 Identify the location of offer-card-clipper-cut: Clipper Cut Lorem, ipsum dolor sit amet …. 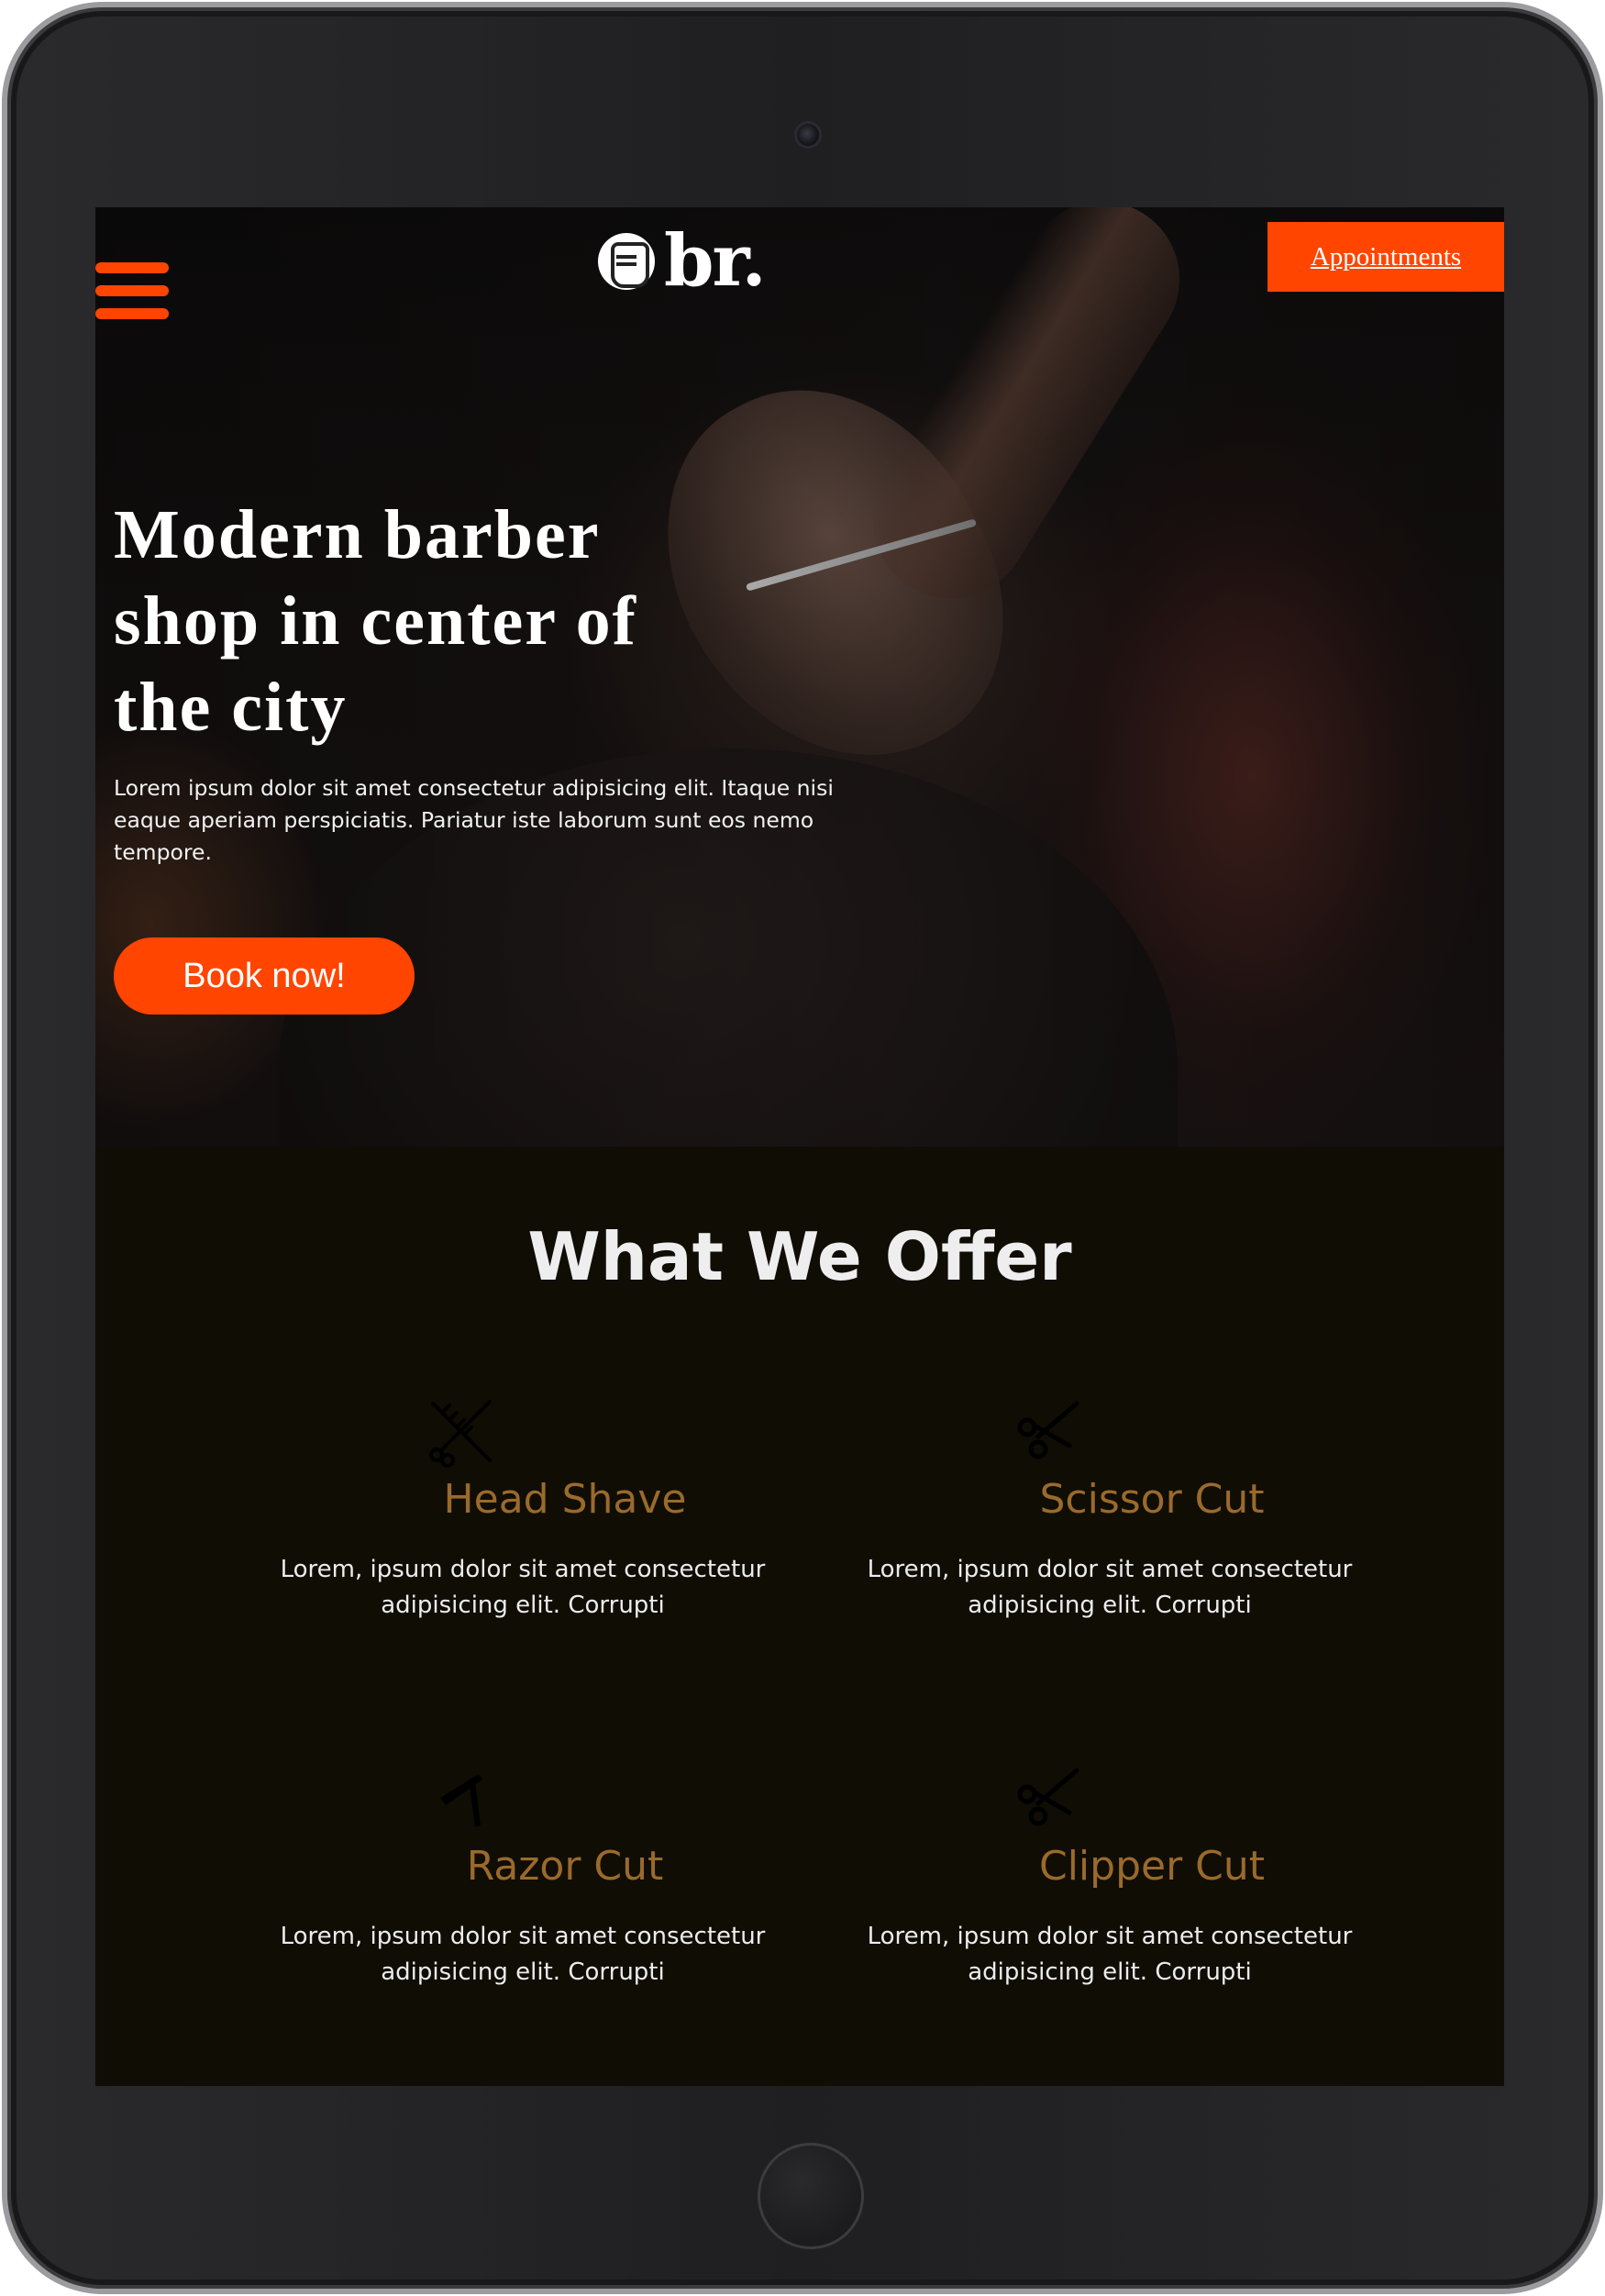
(1110, 1876).